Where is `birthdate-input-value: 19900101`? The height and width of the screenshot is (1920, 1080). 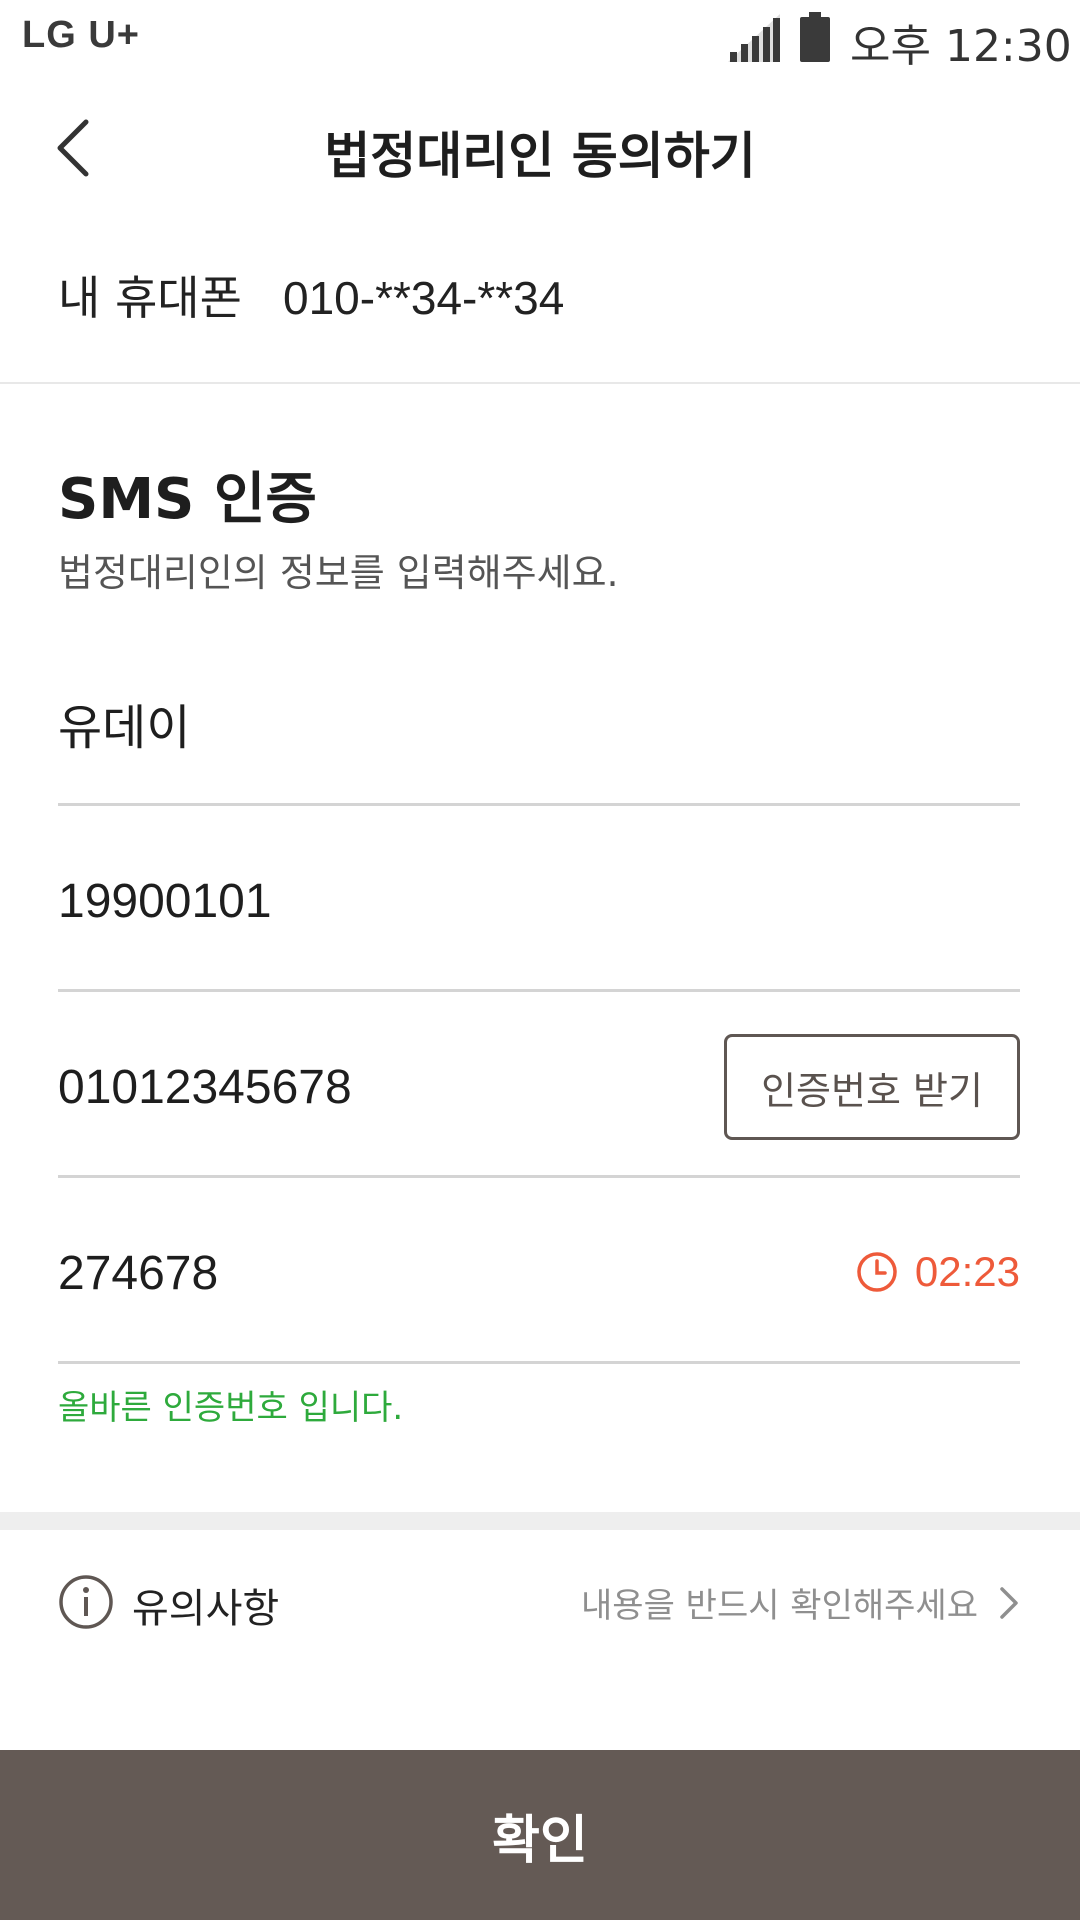
birthdate-input-value: 19900101 is located at coordinates (165, 901).